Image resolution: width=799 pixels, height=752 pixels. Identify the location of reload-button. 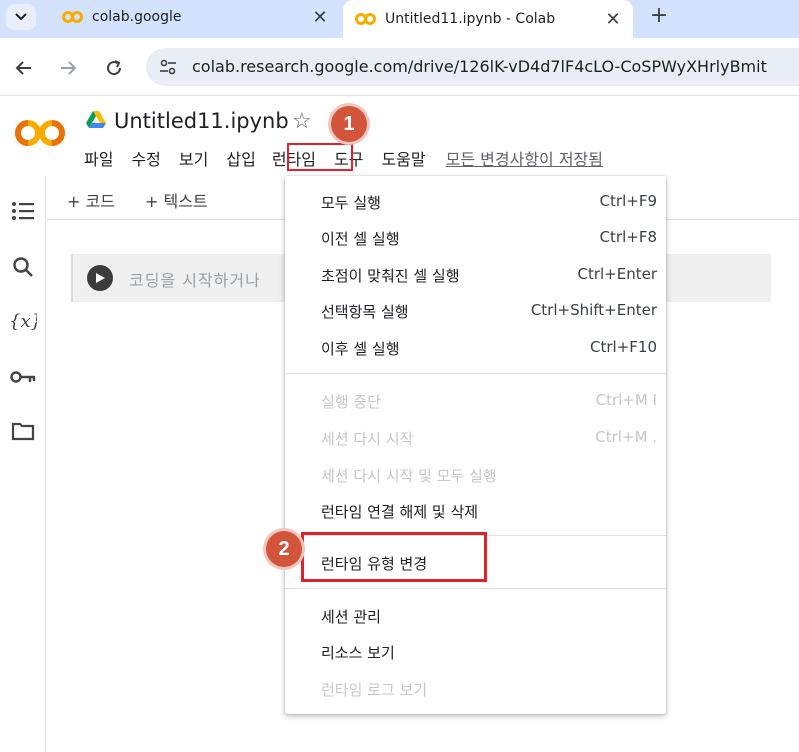
(114, 68).